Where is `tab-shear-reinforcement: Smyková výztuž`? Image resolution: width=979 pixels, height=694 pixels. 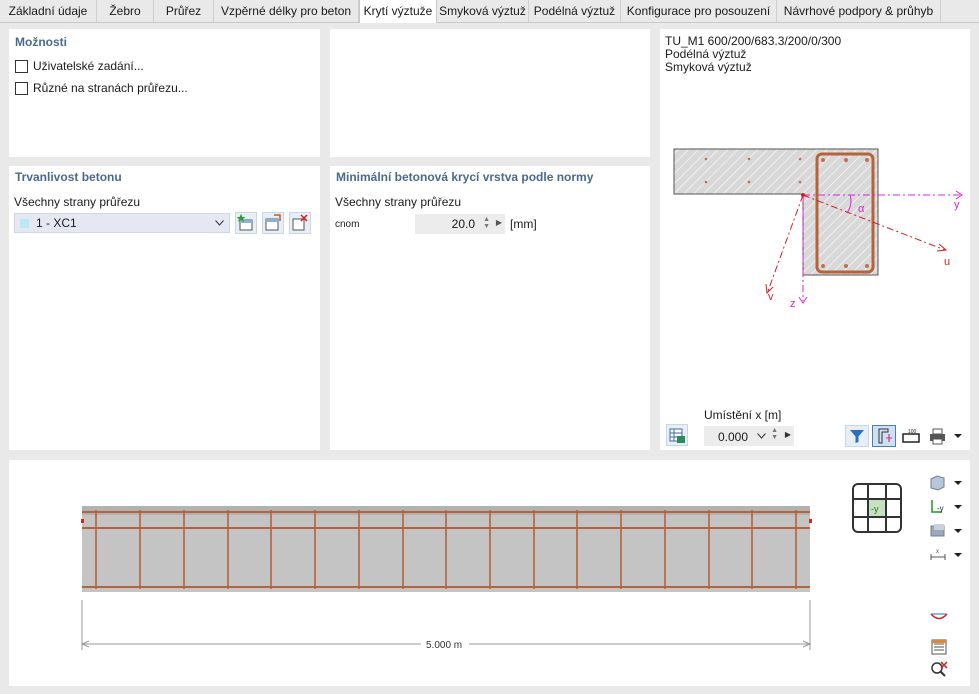
tab-shear-reinforcement: Smyková výztuž is located at coordinates (483, 11).